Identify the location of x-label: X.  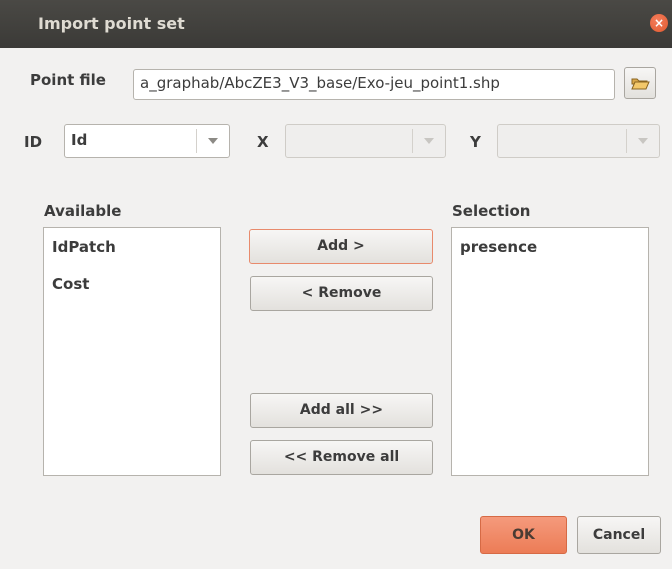
(263, 142).